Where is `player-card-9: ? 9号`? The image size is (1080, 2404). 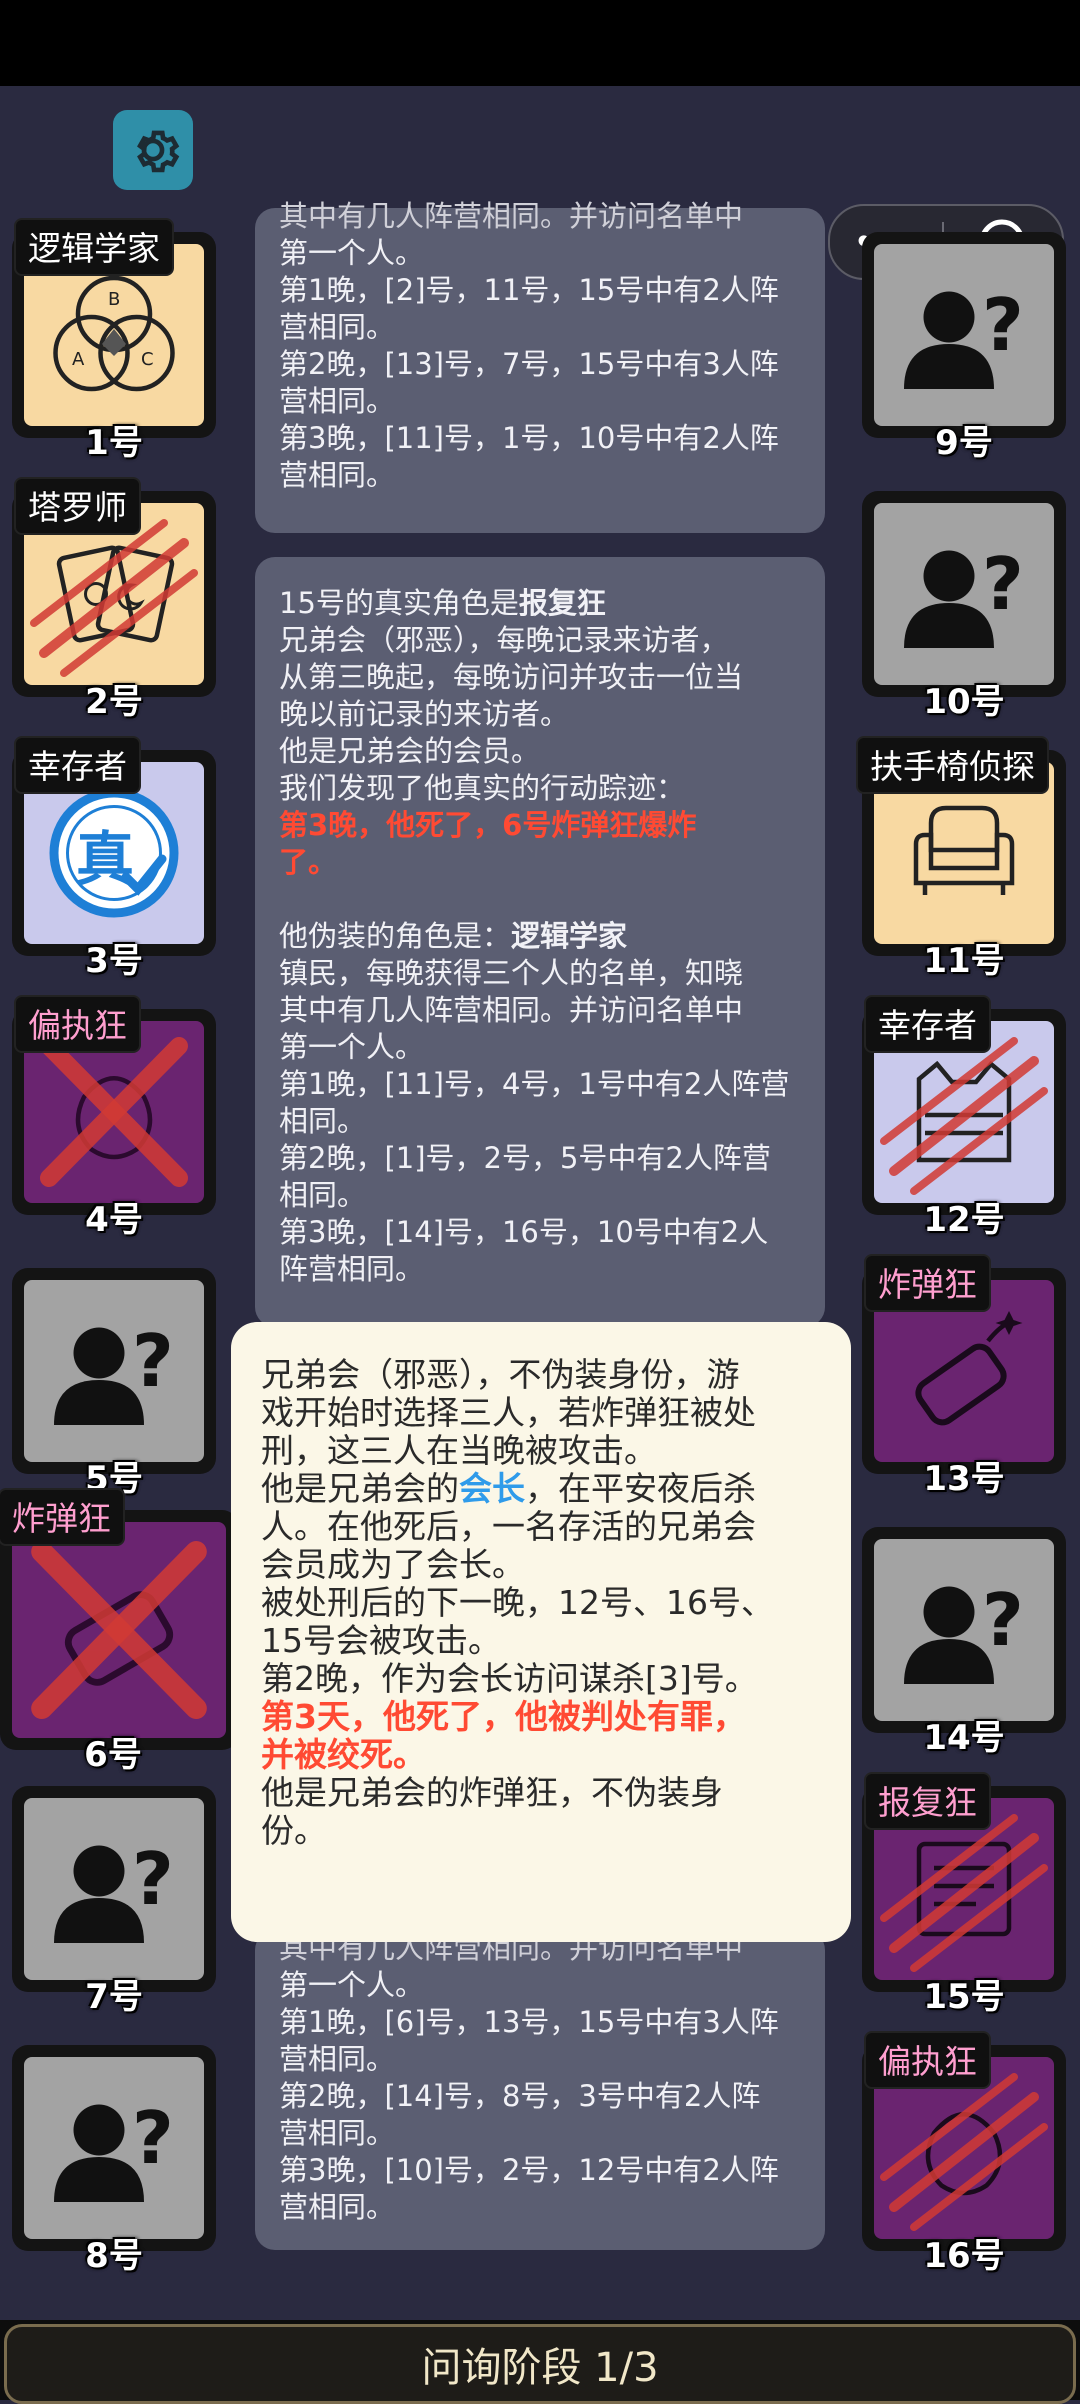
player-card-9: ? 9号 is located at coordinates (964, 347).